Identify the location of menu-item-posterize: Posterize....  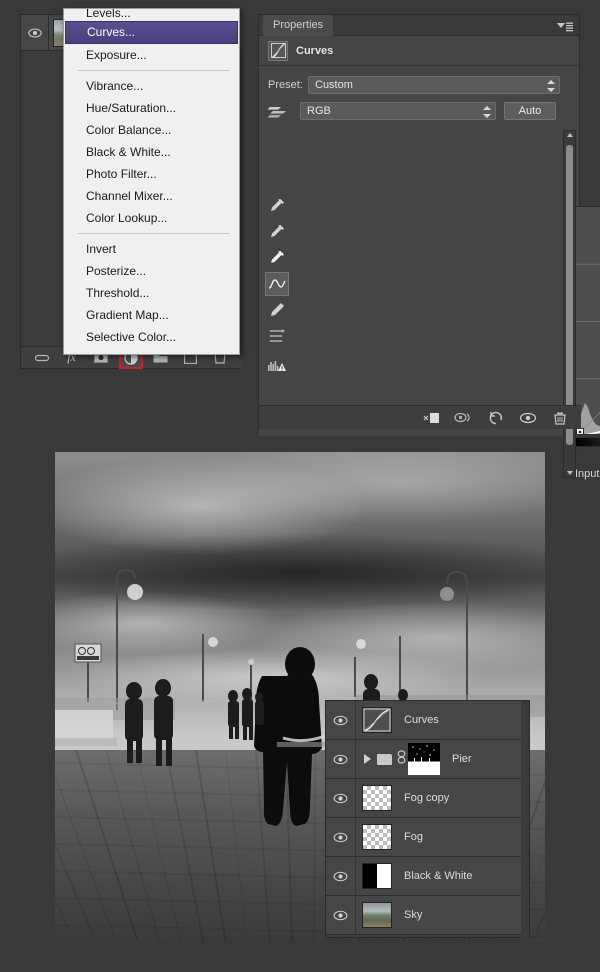
(151, 271).